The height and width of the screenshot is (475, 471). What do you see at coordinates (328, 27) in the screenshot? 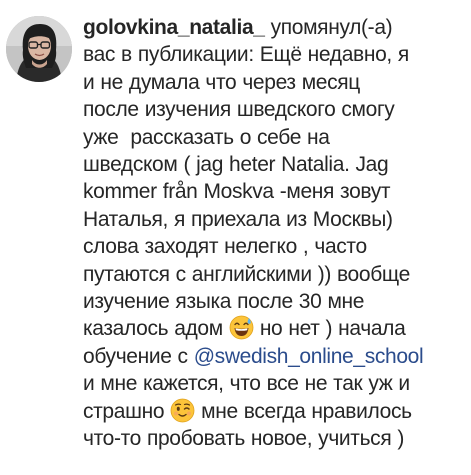
I see `action-text: упомянул(-а)` at bounding box center [328, 27].